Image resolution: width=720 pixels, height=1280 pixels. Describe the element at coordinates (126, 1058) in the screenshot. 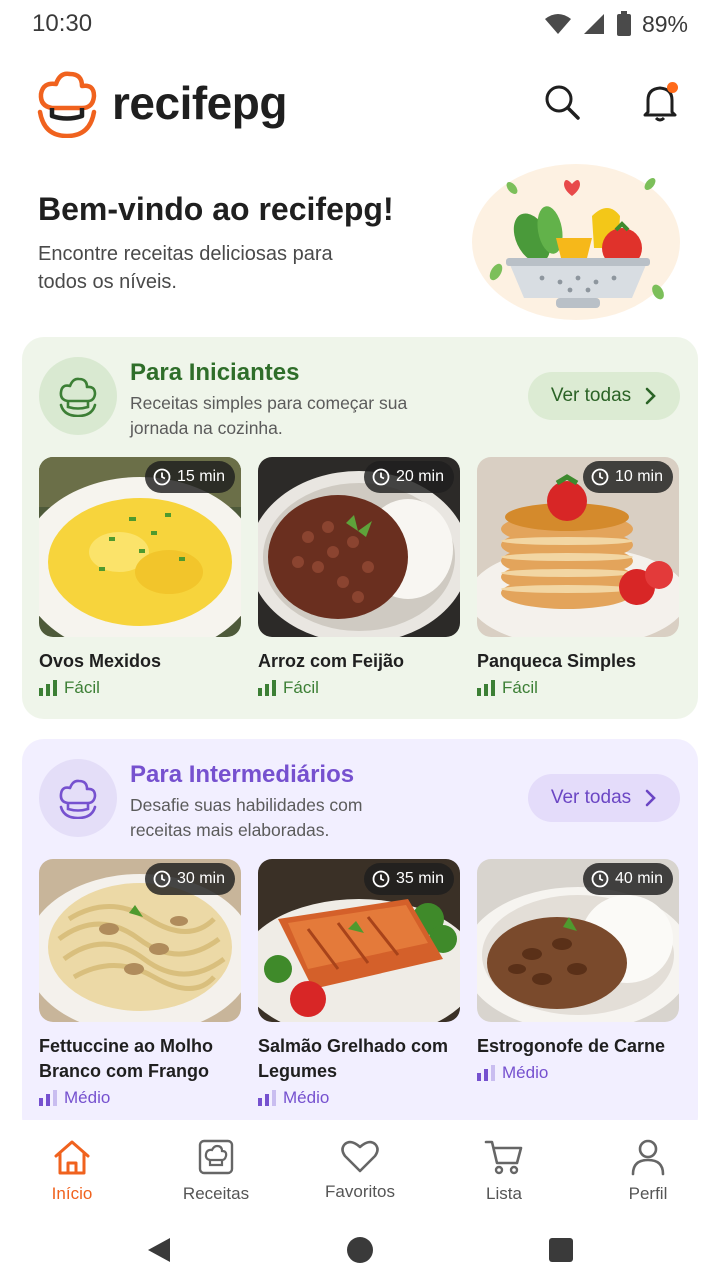

I see `recipe-name: Fettuccine ao Molho Branco com Frango` at that location.